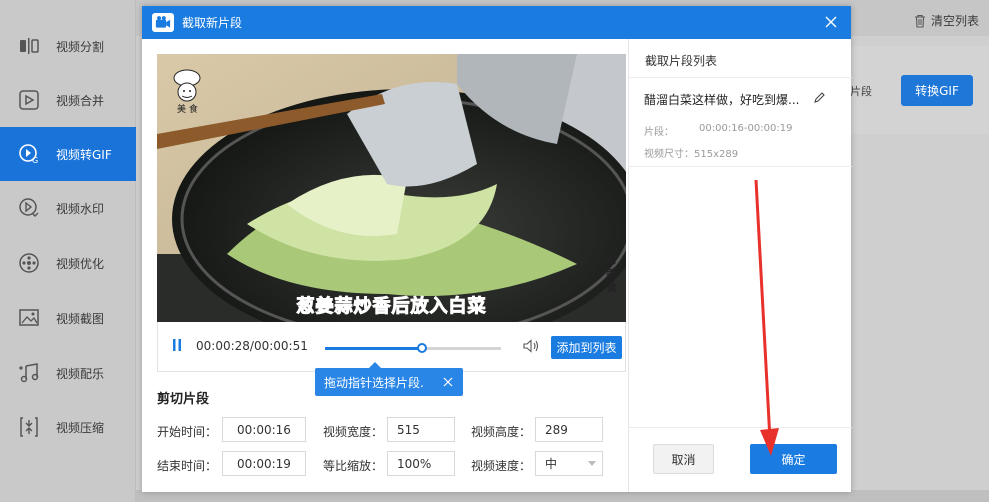 The width and height of the screenshot is (989, 502). I want to click on add-to-list-button: 添加到列表, so click(586, 347).